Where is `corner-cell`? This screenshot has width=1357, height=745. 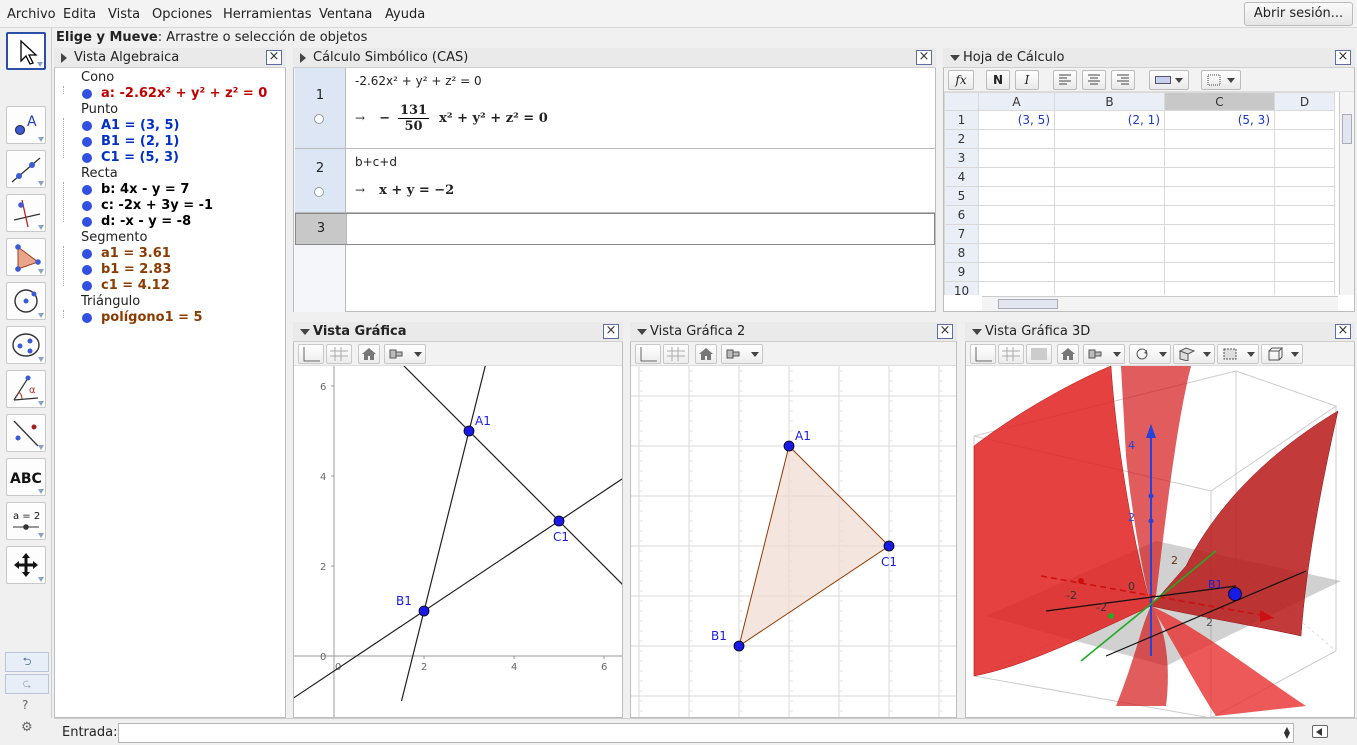
corner-cell is located at coordinates (961, 101).